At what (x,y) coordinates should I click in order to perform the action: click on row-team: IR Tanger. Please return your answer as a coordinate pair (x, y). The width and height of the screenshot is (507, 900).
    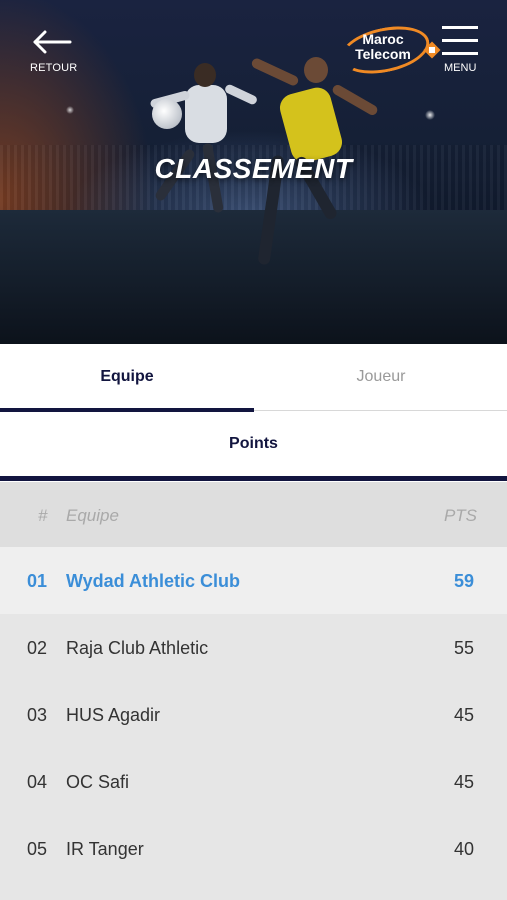
    Looking at the image, I should click on (105, 849).